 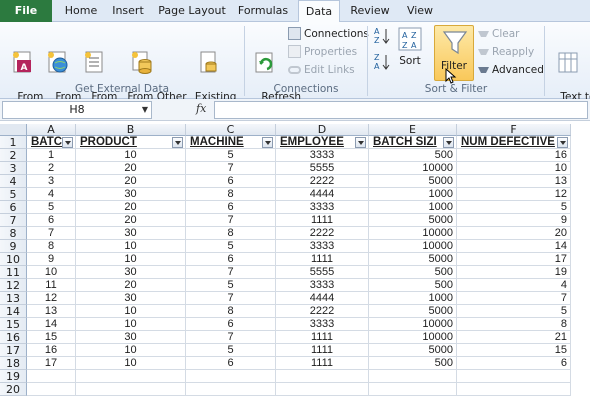 What do you see at coordinates (81, 11) in the screenshot?
I see `tab-home: Home` at bounding box center [81, 11].